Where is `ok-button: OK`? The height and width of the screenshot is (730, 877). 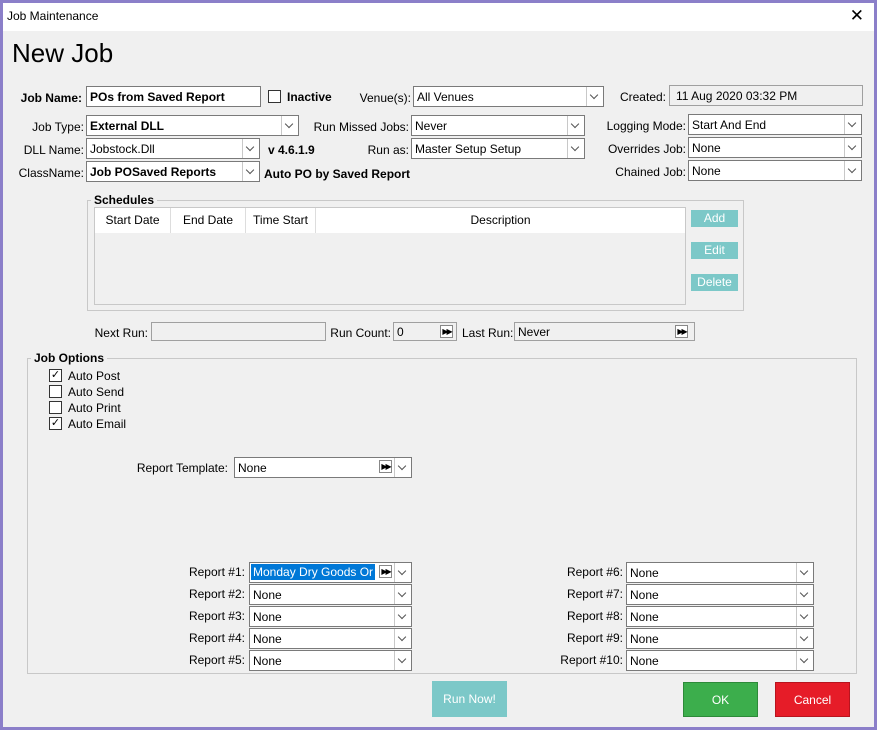
ok-button: OK is located at coordinates (720, 699).